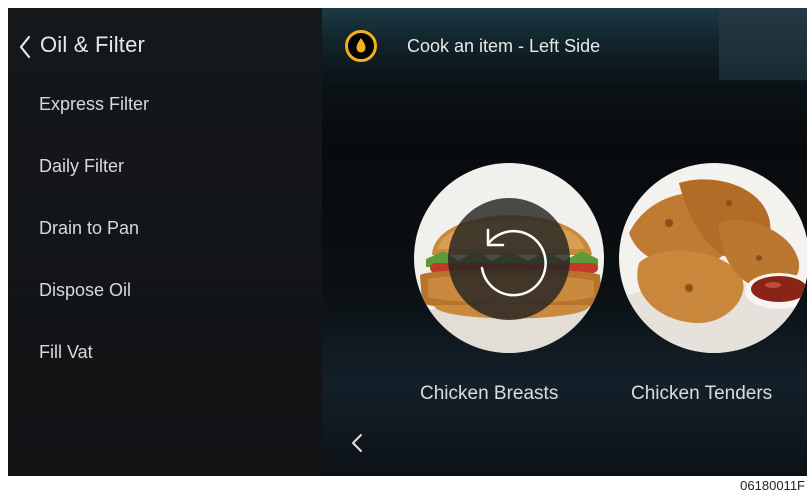  Describe the element at coordinates (93, 44) in the screenshot. I see `sidebar-title: Oil & Filter` at that location.